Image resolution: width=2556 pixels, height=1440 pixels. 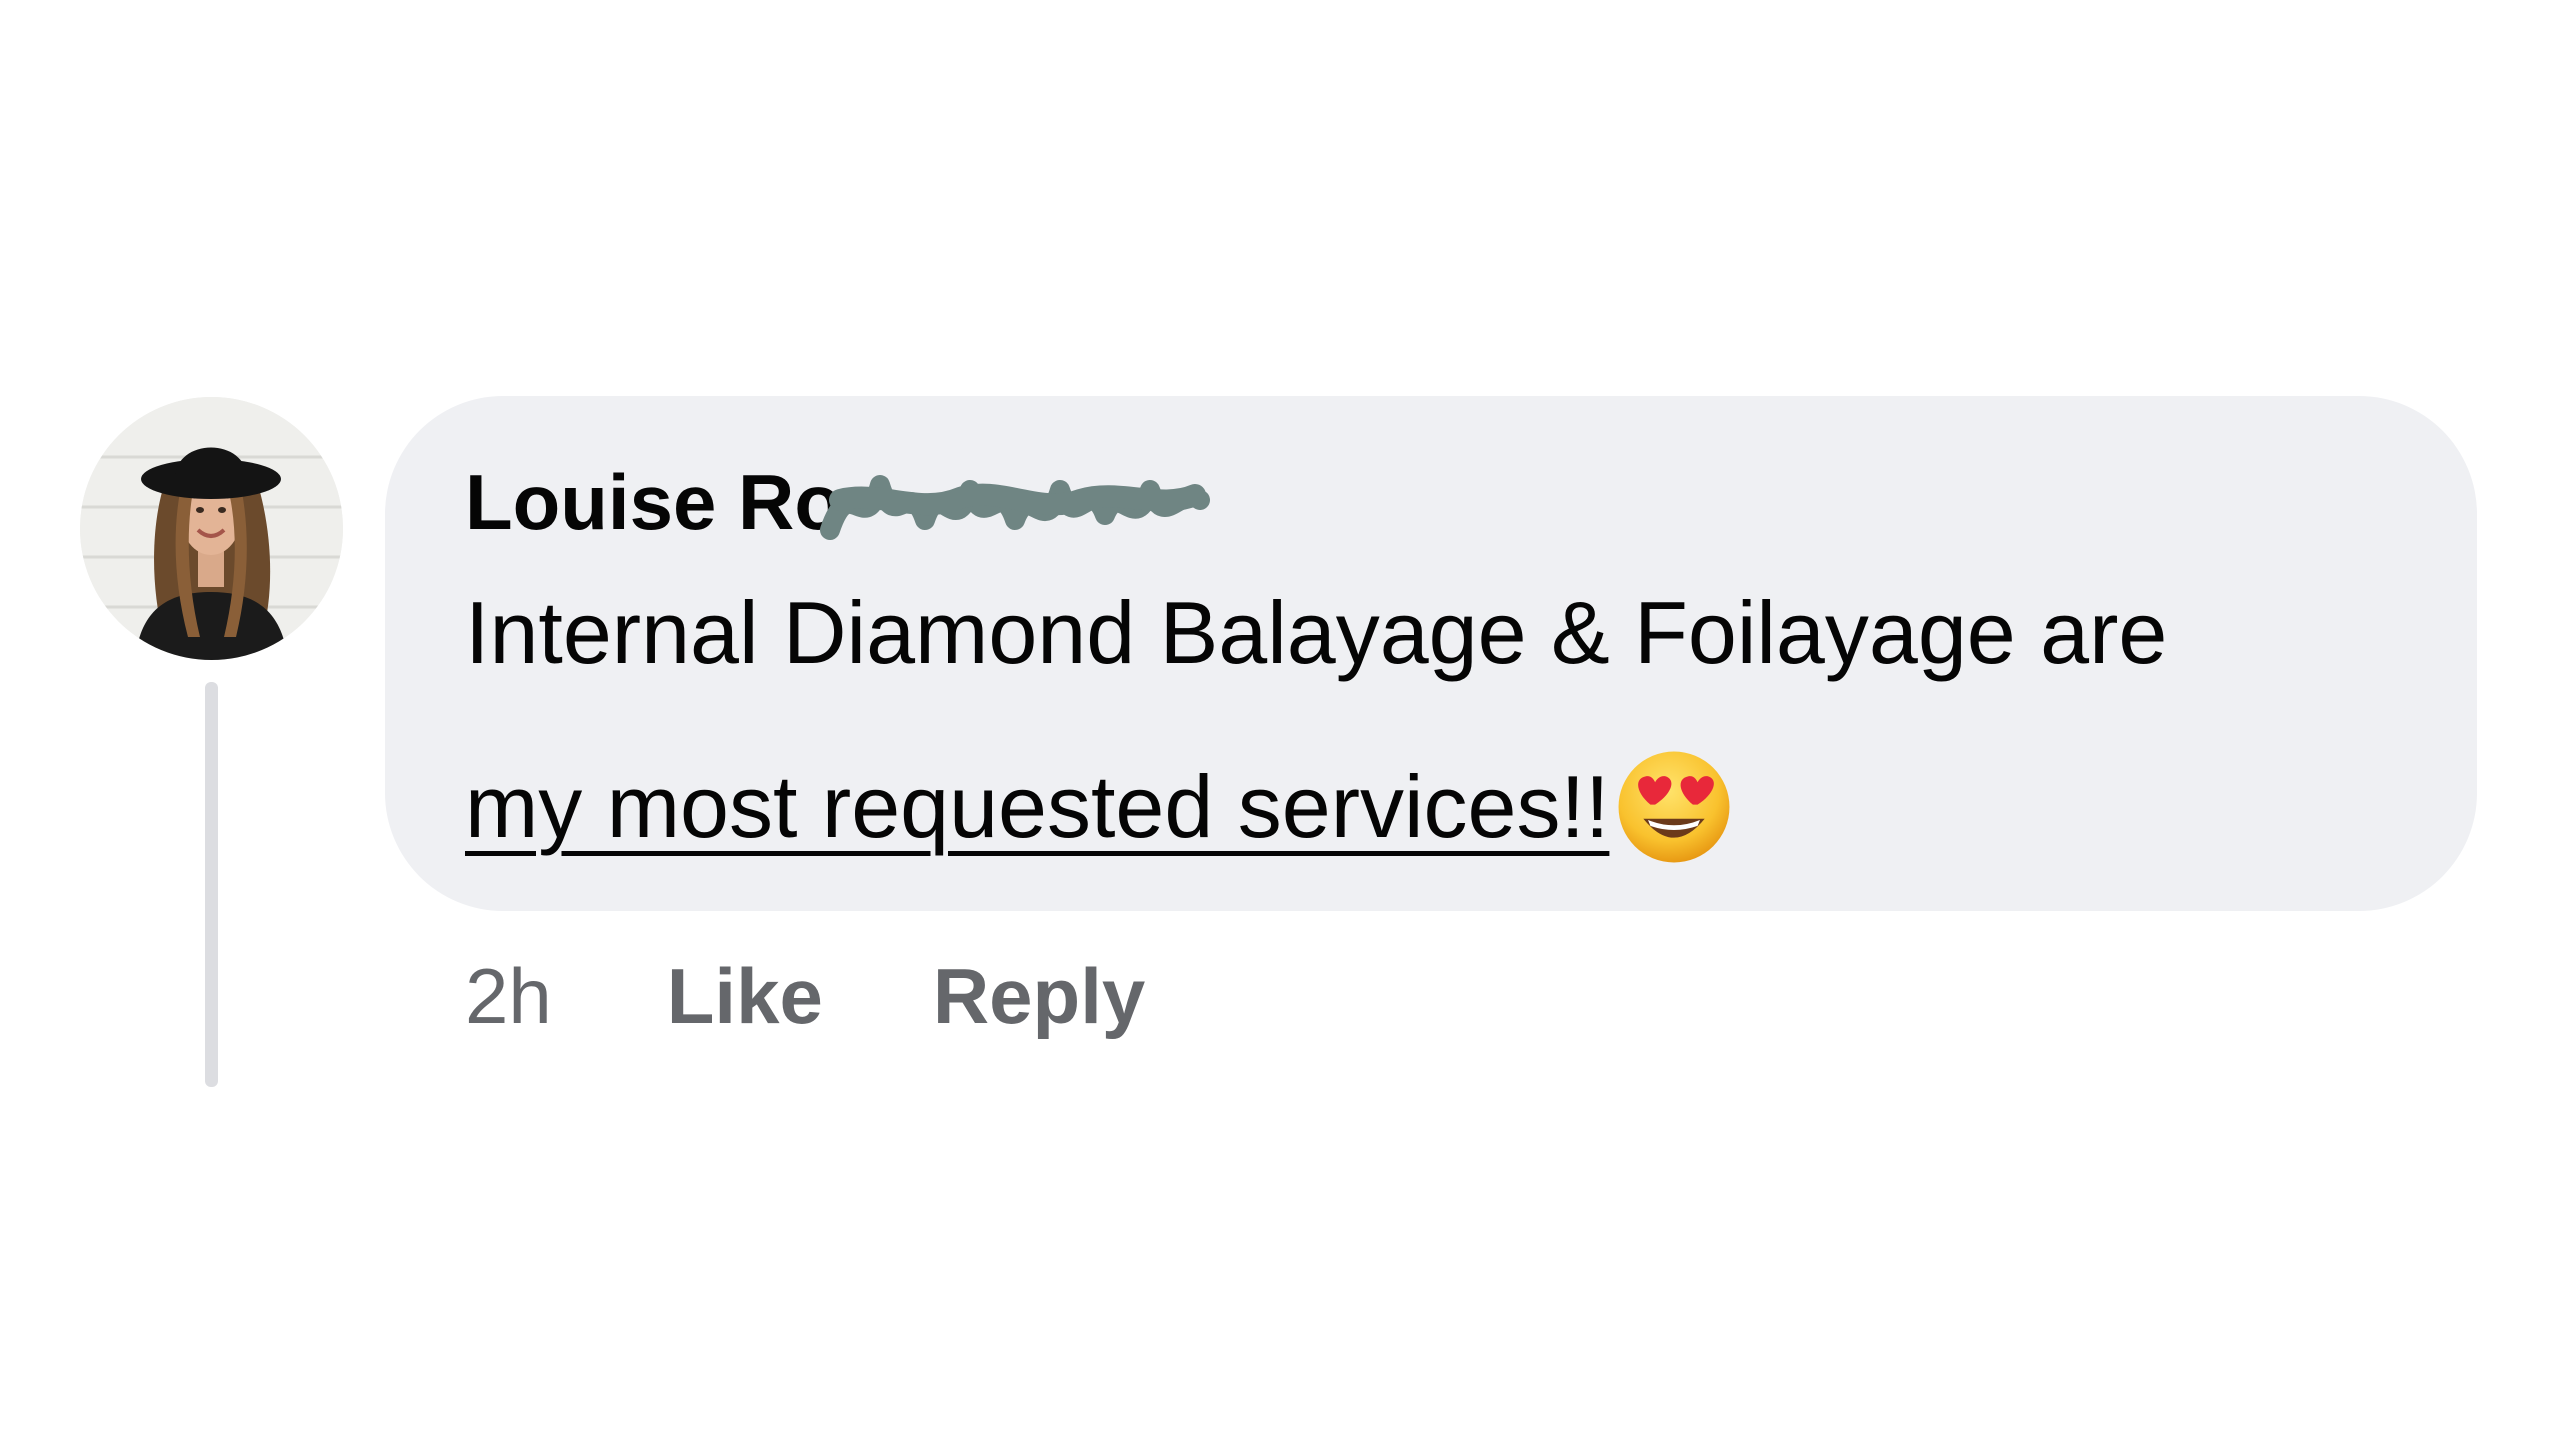 I want to click on reply-button: Reply, so click(x=1039, y=996).